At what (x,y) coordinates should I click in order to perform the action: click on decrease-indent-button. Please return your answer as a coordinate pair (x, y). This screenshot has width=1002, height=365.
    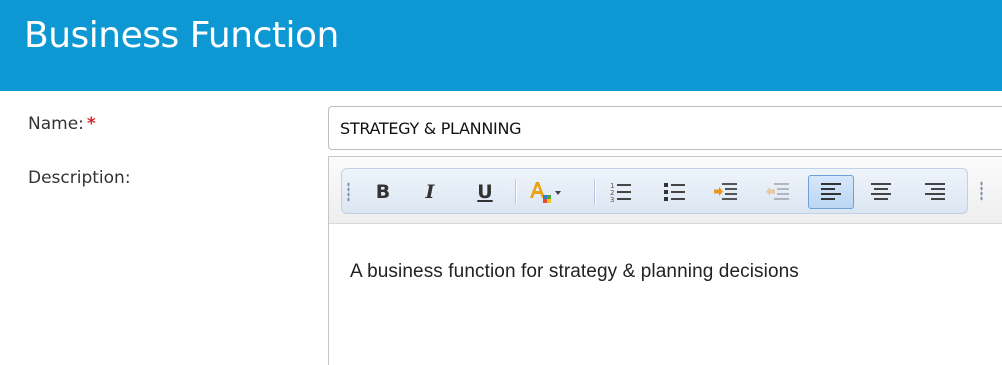
    Looking at the image, I should click on (778, 192).